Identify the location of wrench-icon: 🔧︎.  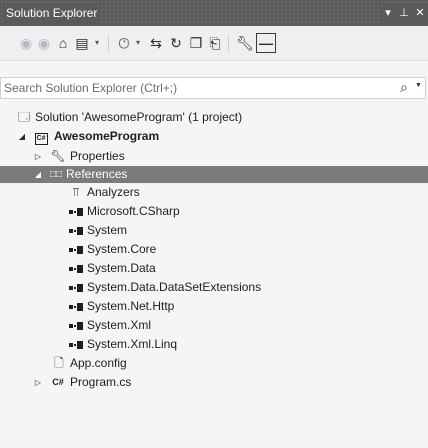
(58, 156).